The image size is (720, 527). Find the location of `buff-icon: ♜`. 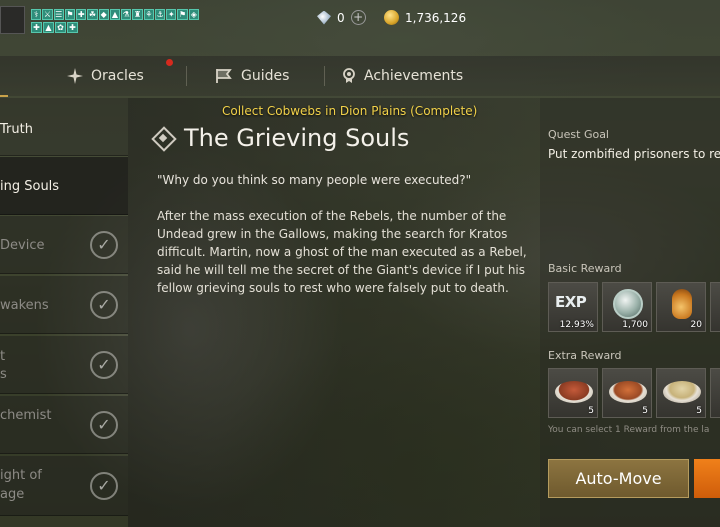

buff-icon: ♜ is located at coordinates (137, 14).